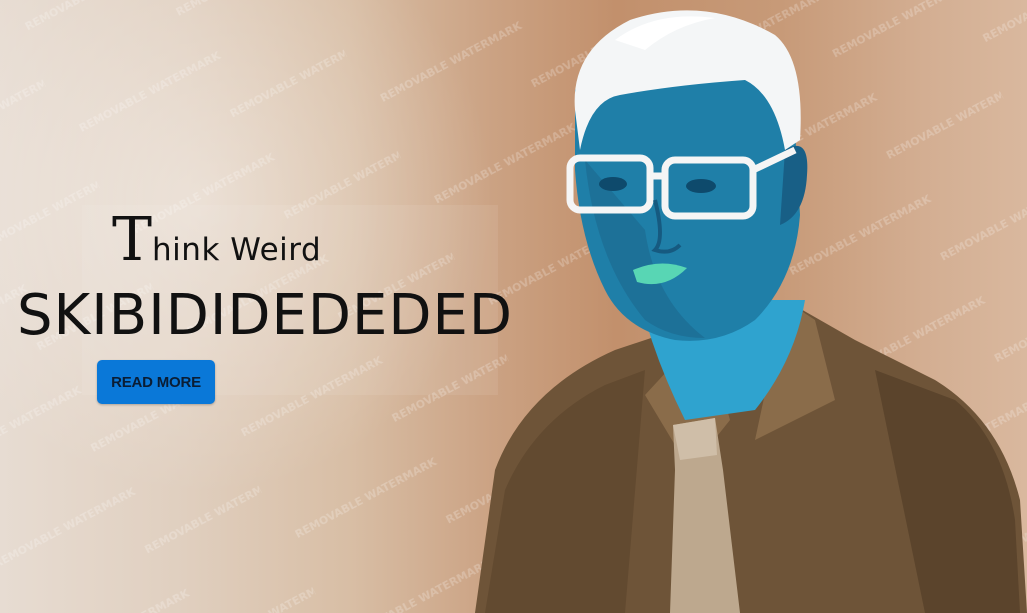  Describe the element at coordinates (237, 250) in the screenshot. I see `headline-rest: hink Weird` at that location.